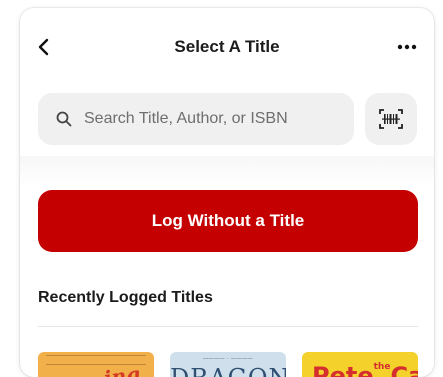 The image size is (443, 377). What do you see at coordinates (64, 119) in the screenshot?
I see `search-icon` at bounding box center [64, 119].